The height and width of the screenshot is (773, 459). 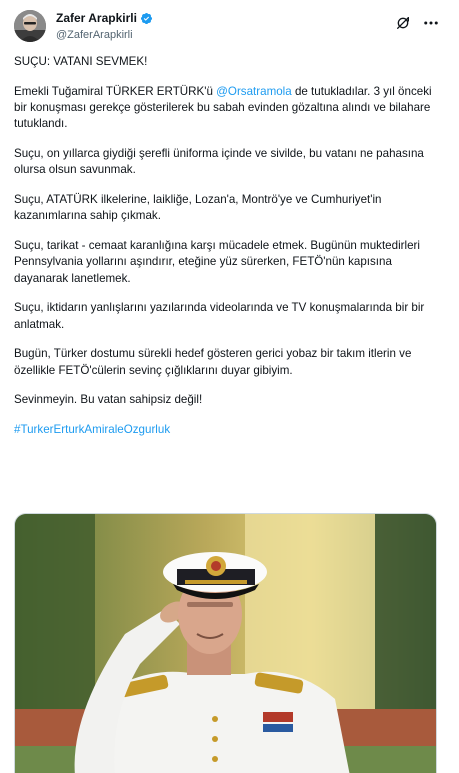 I want to click on grok-icon, so click(x=403, y=23).